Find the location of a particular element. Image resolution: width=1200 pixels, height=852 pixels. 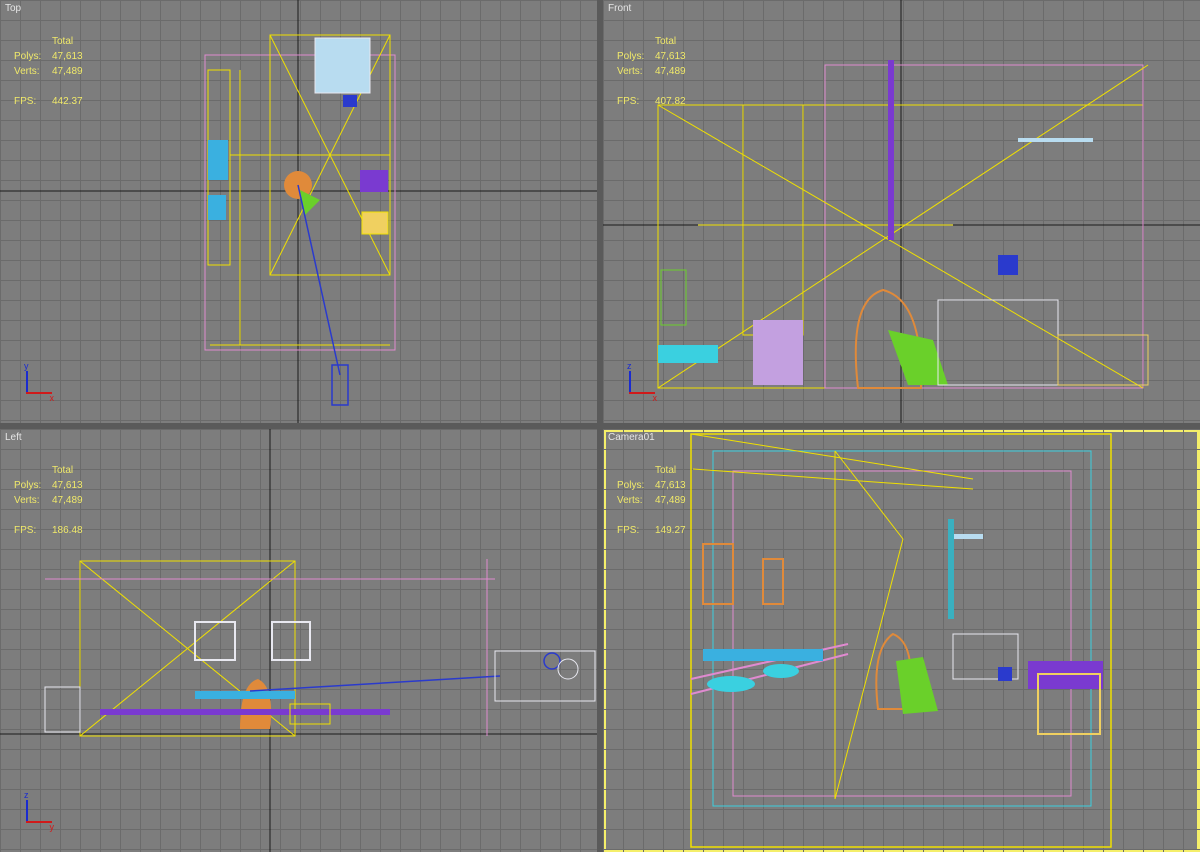

viewport-label: Top is located at coordinates (13, 8).